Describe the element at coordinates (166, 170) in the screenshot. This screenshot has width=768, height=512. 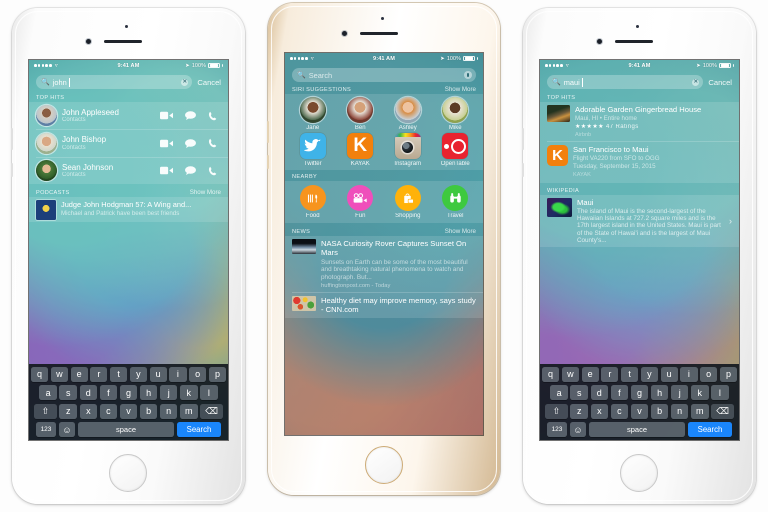
I see `video-icon` at that location.